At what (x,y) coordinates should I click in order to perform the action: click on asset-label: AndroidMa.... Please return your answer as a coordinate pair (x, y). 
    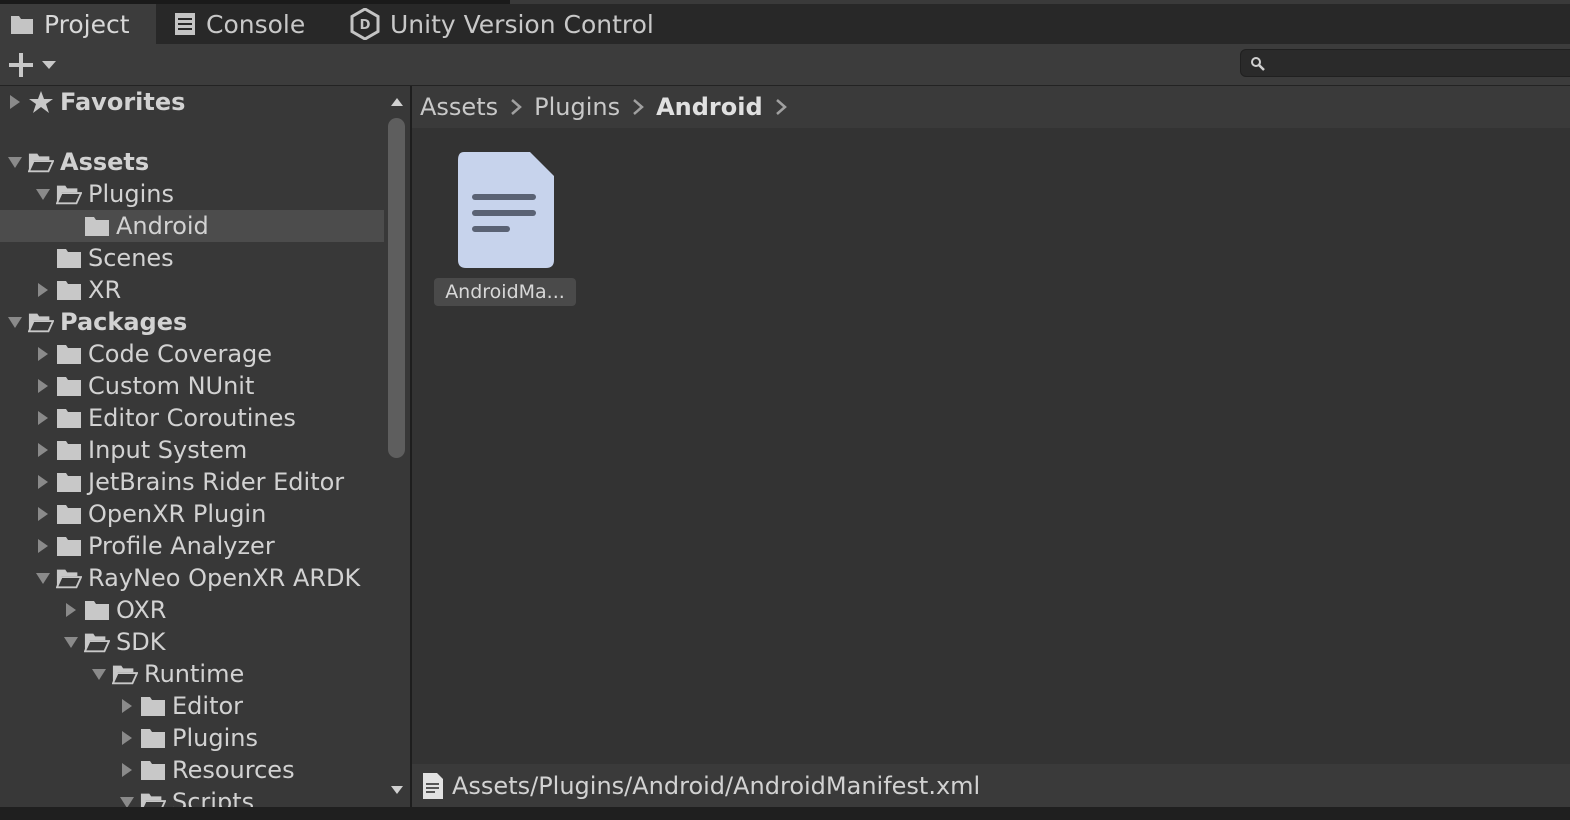
    Looking at the image, I should click on (505, 292).